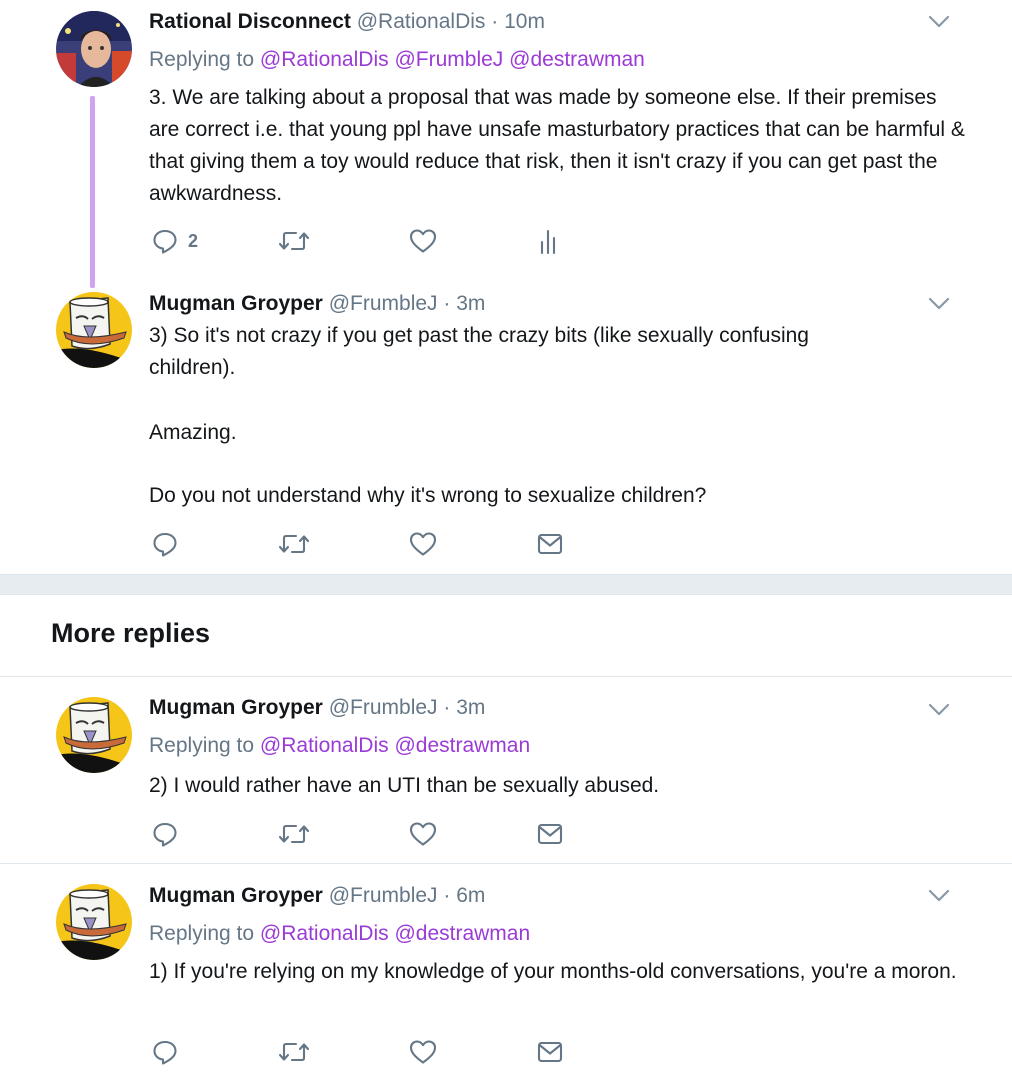 This screenshot has width=1012, height=1074. I want to click on mention-link: @FrumbleJ, so click(448, 59).